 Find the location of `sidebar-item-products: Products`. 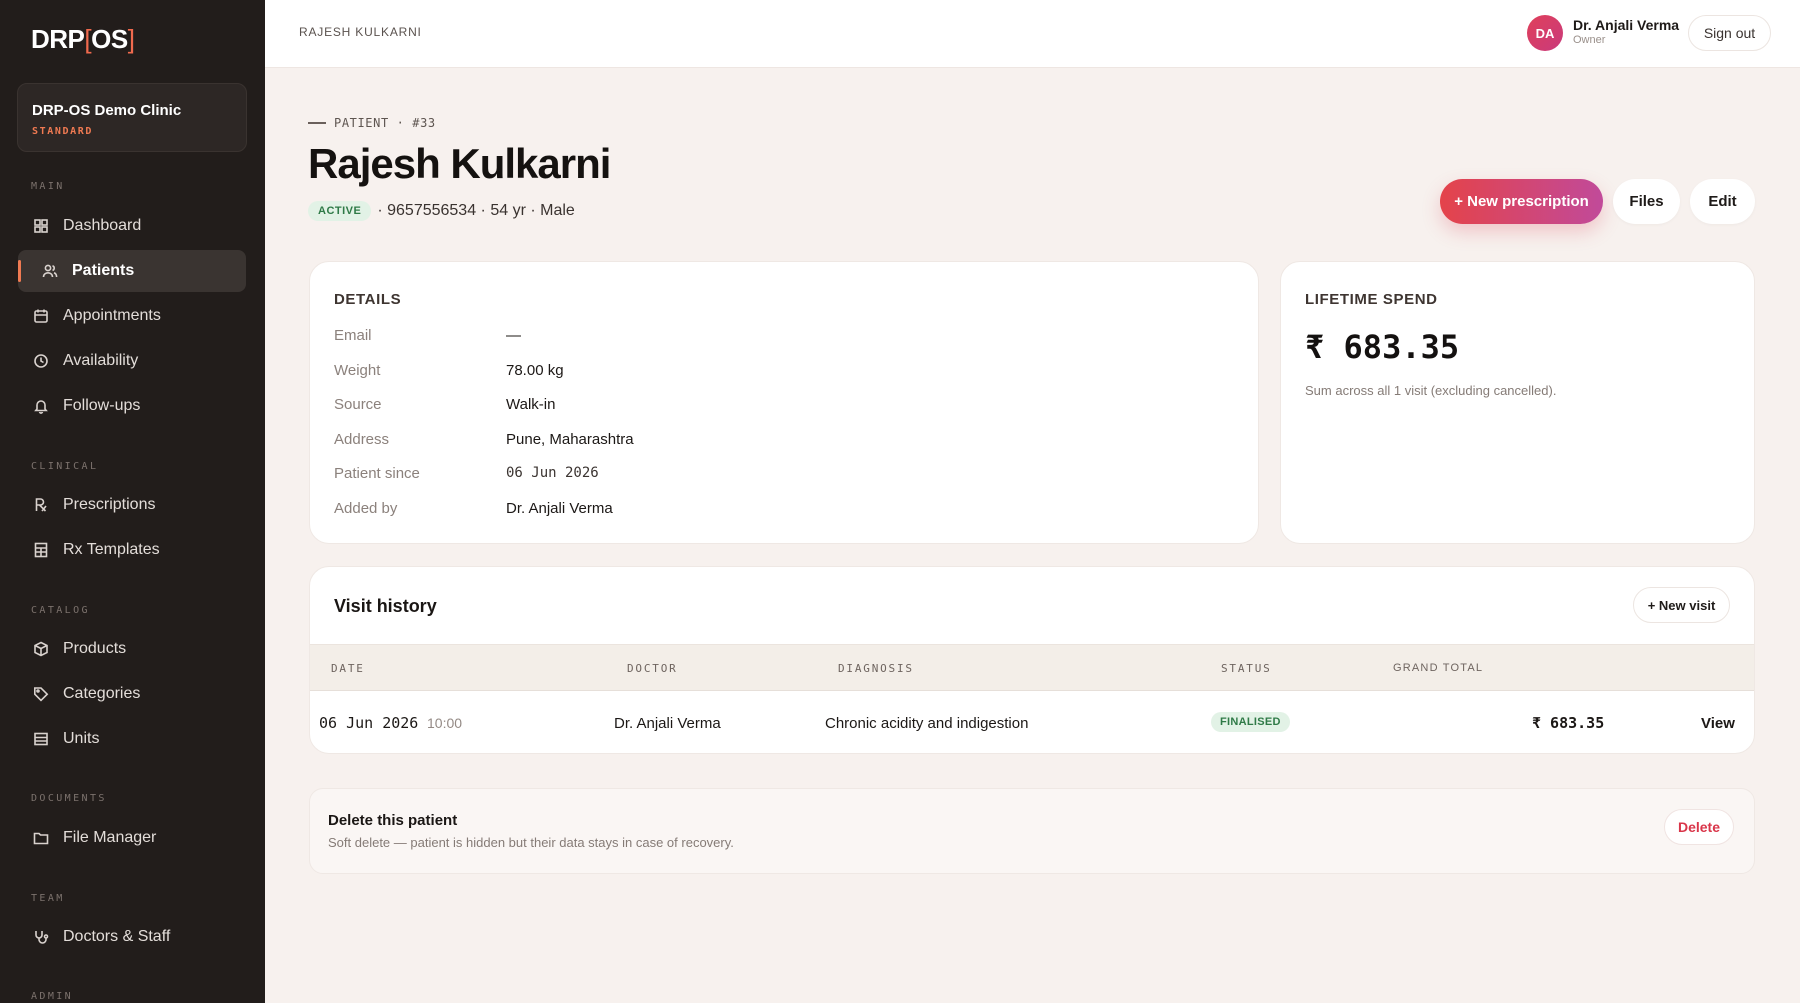

sidebar-item-products: Products is located at coordinates (132, 649).